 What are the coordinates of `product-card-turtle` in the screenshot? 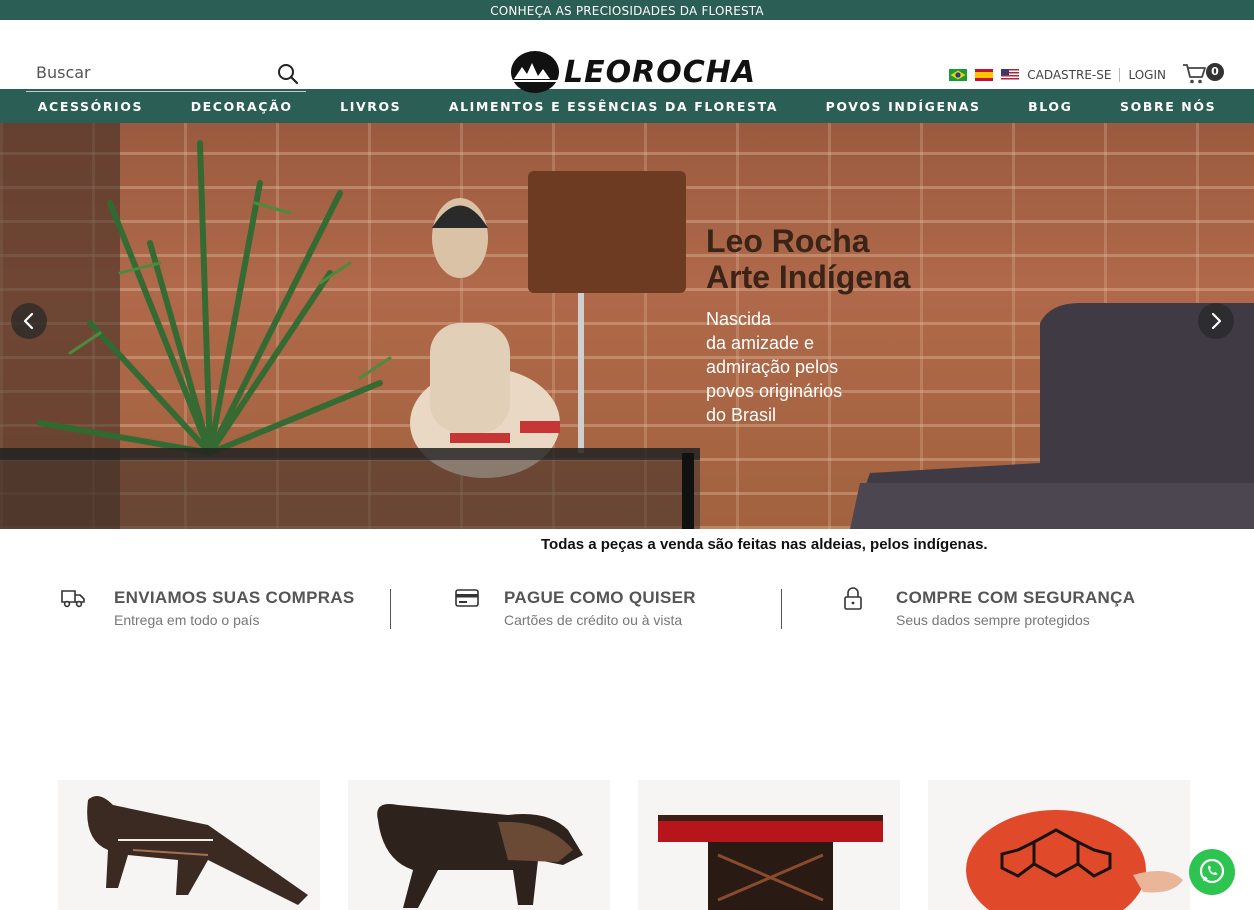 It's located at (1059, 845).